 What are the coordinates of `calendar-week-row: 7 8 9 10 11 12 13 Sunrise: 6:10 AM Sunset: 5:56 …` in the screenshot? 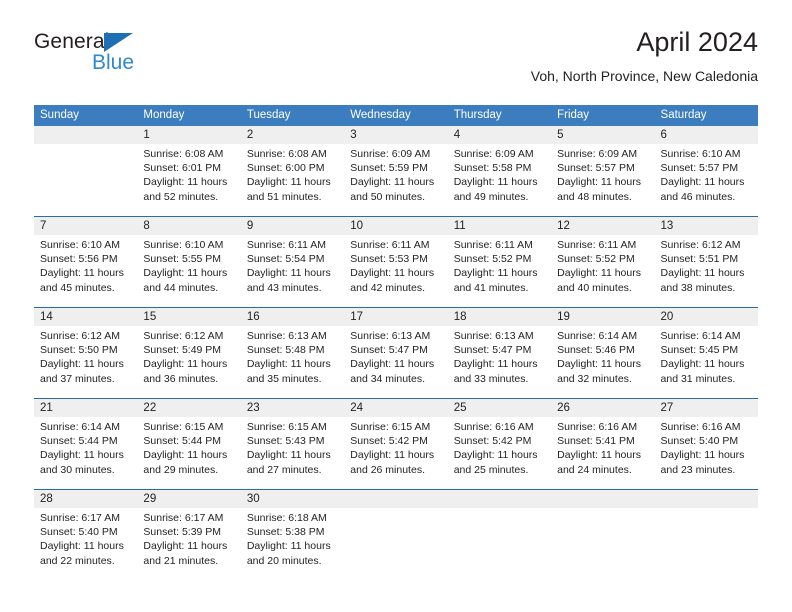 It's located at (396, 260).